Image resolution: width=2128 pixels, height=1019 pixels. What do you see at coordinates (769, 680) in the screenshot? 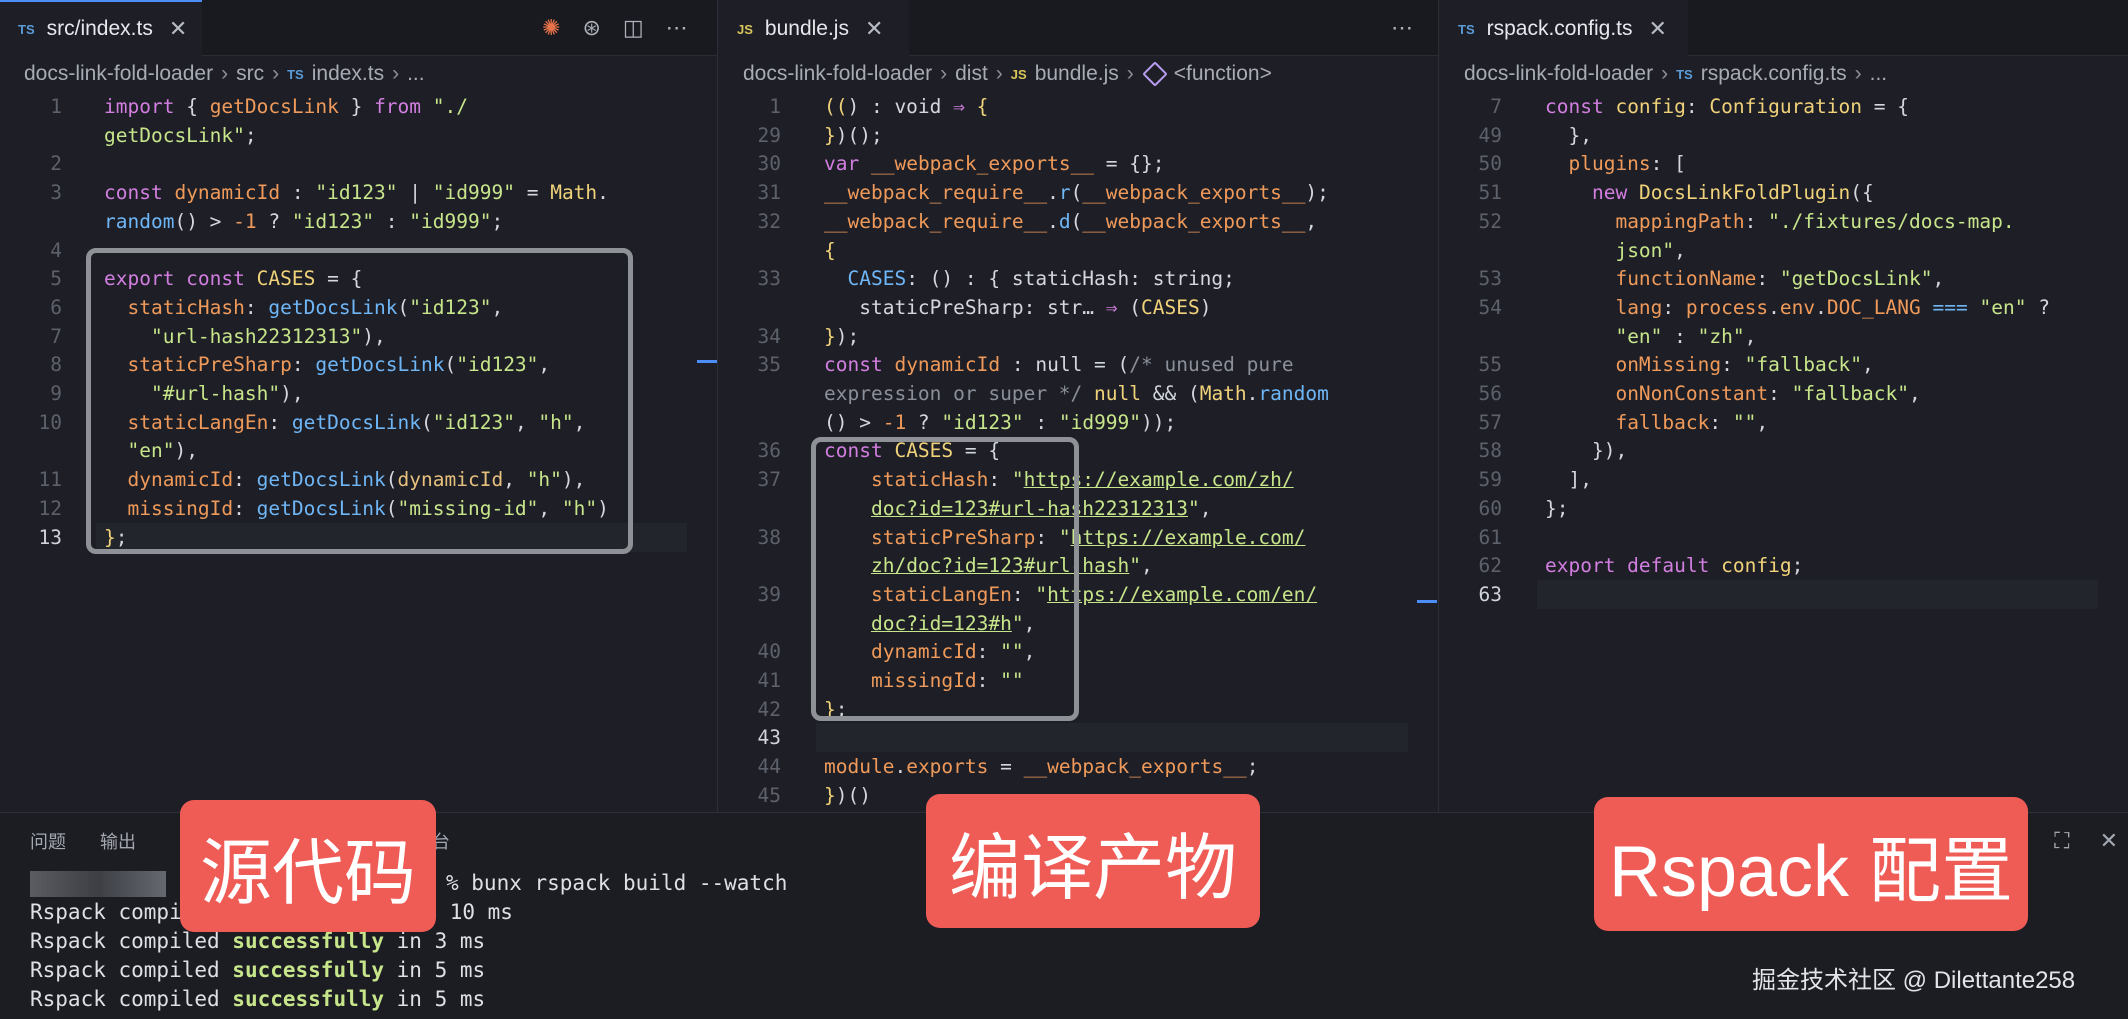
I see `line-number: 41` at bounding box center [769, 680].